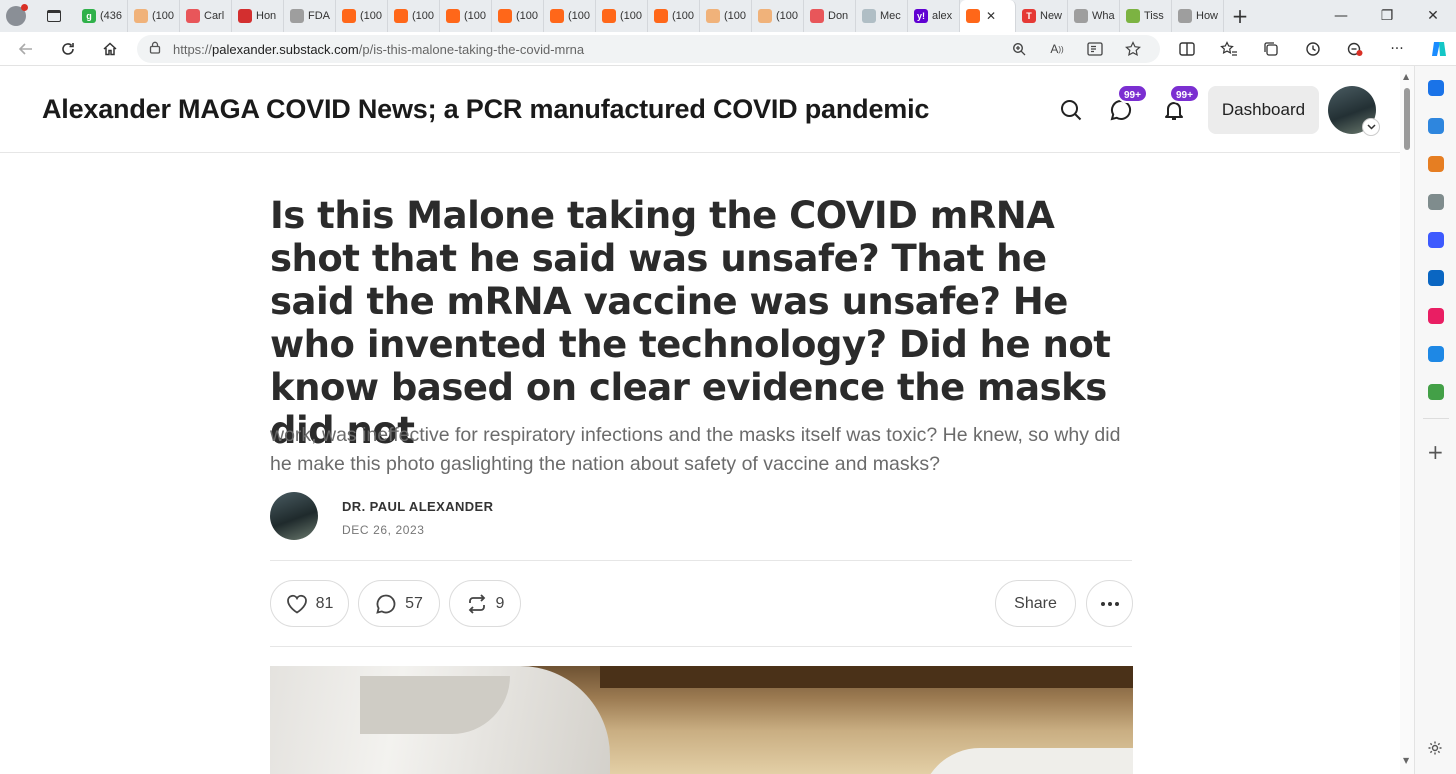  I want to click on restack-button: 9, so click(485, 603).